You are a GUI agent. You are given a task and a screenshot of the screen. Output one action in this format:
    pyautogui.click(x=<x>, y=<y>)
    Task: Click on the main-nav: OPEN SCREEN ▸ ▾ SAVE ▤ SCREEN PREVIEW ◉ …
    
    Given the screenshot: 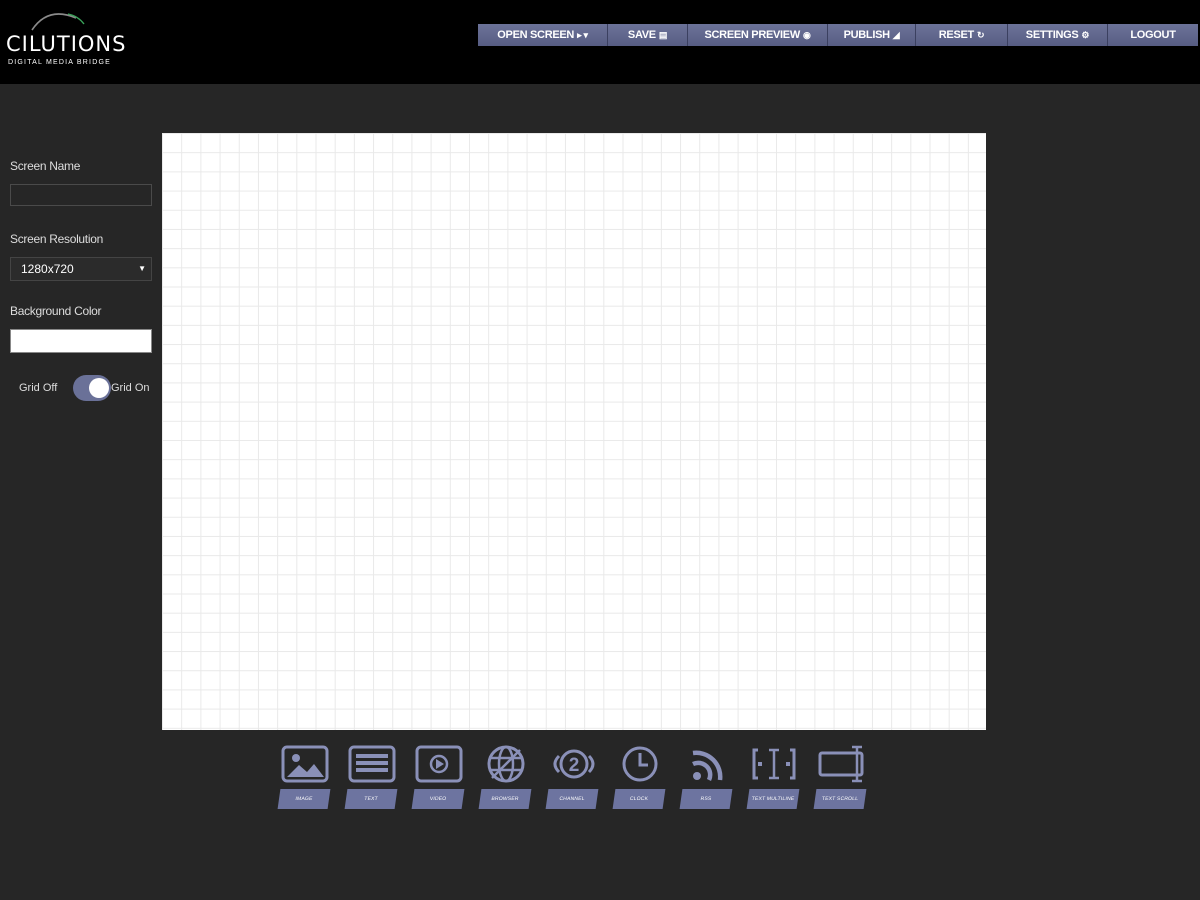 What is the action you would take?
    pyautogui.click(x=838, y=35)
    